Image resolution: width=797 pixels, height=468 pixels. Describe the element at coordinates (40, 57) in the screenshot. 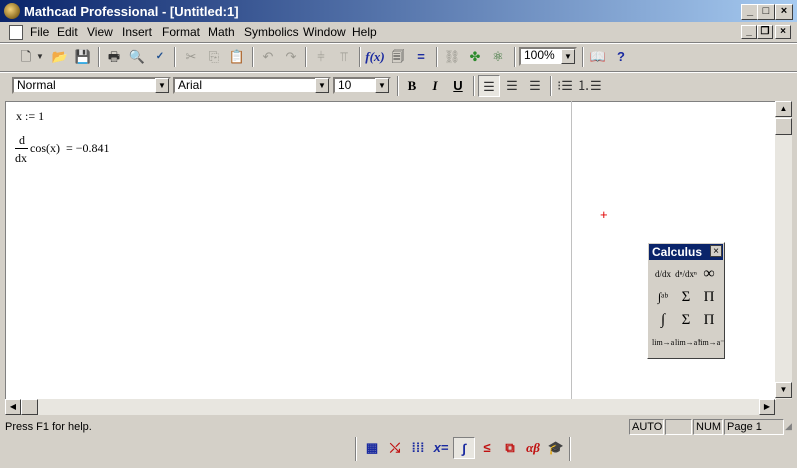

I see `new-dropdown-icon: ▼` at that location.